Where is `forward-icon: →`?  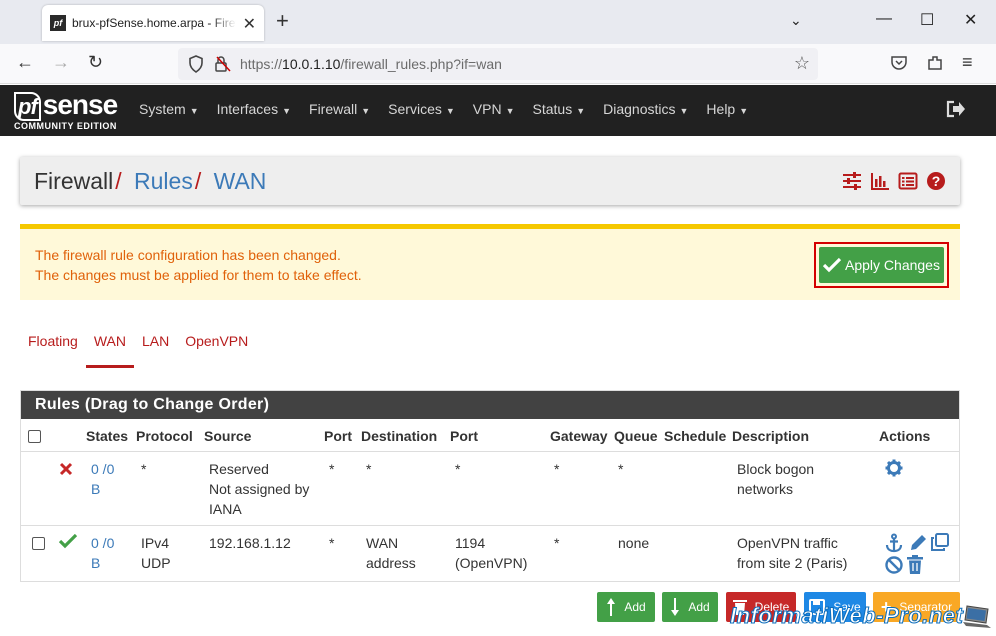
forward-icon: → is located at coordinates (61, 62).